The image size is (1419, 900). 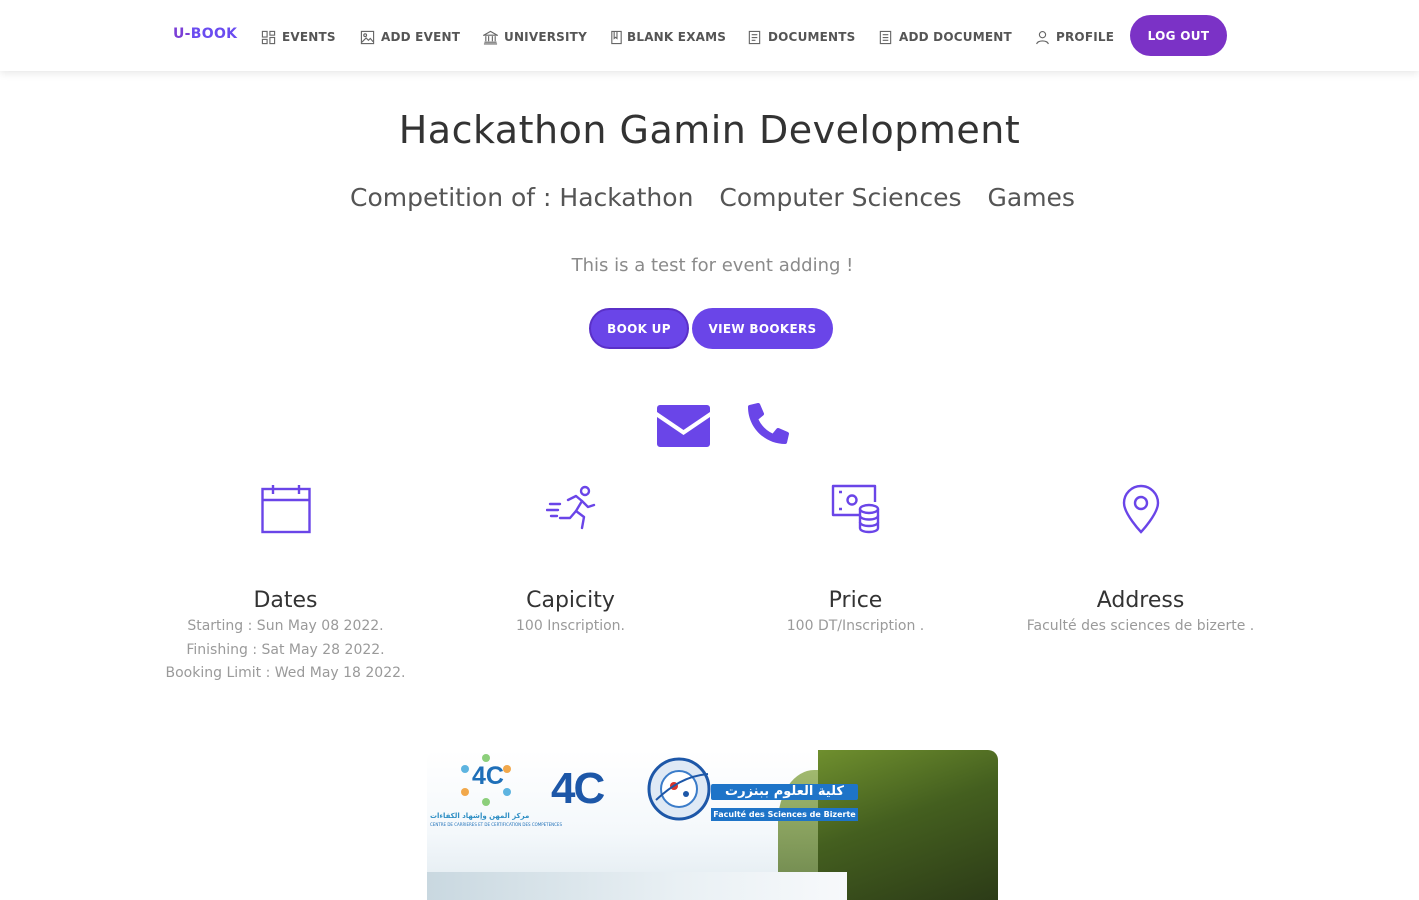 What do you see at coordinates (367, 37) in the screenshot?
I see `image-icon` at bounding box center [367, 37].